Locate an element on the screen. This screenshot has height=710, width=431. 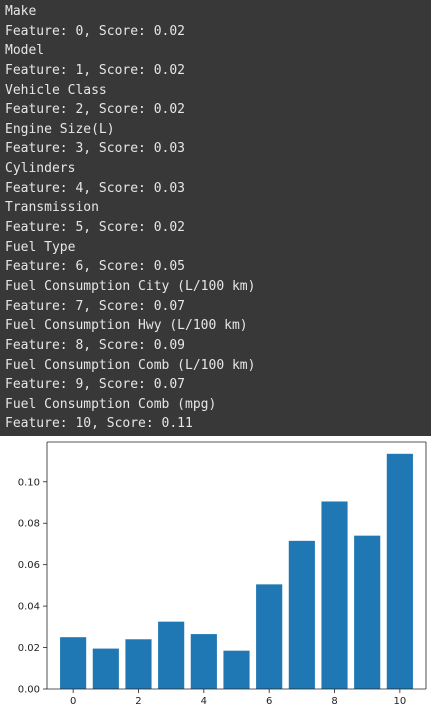
y-tick-label: 0.04 is located at coordinates (29, 607).